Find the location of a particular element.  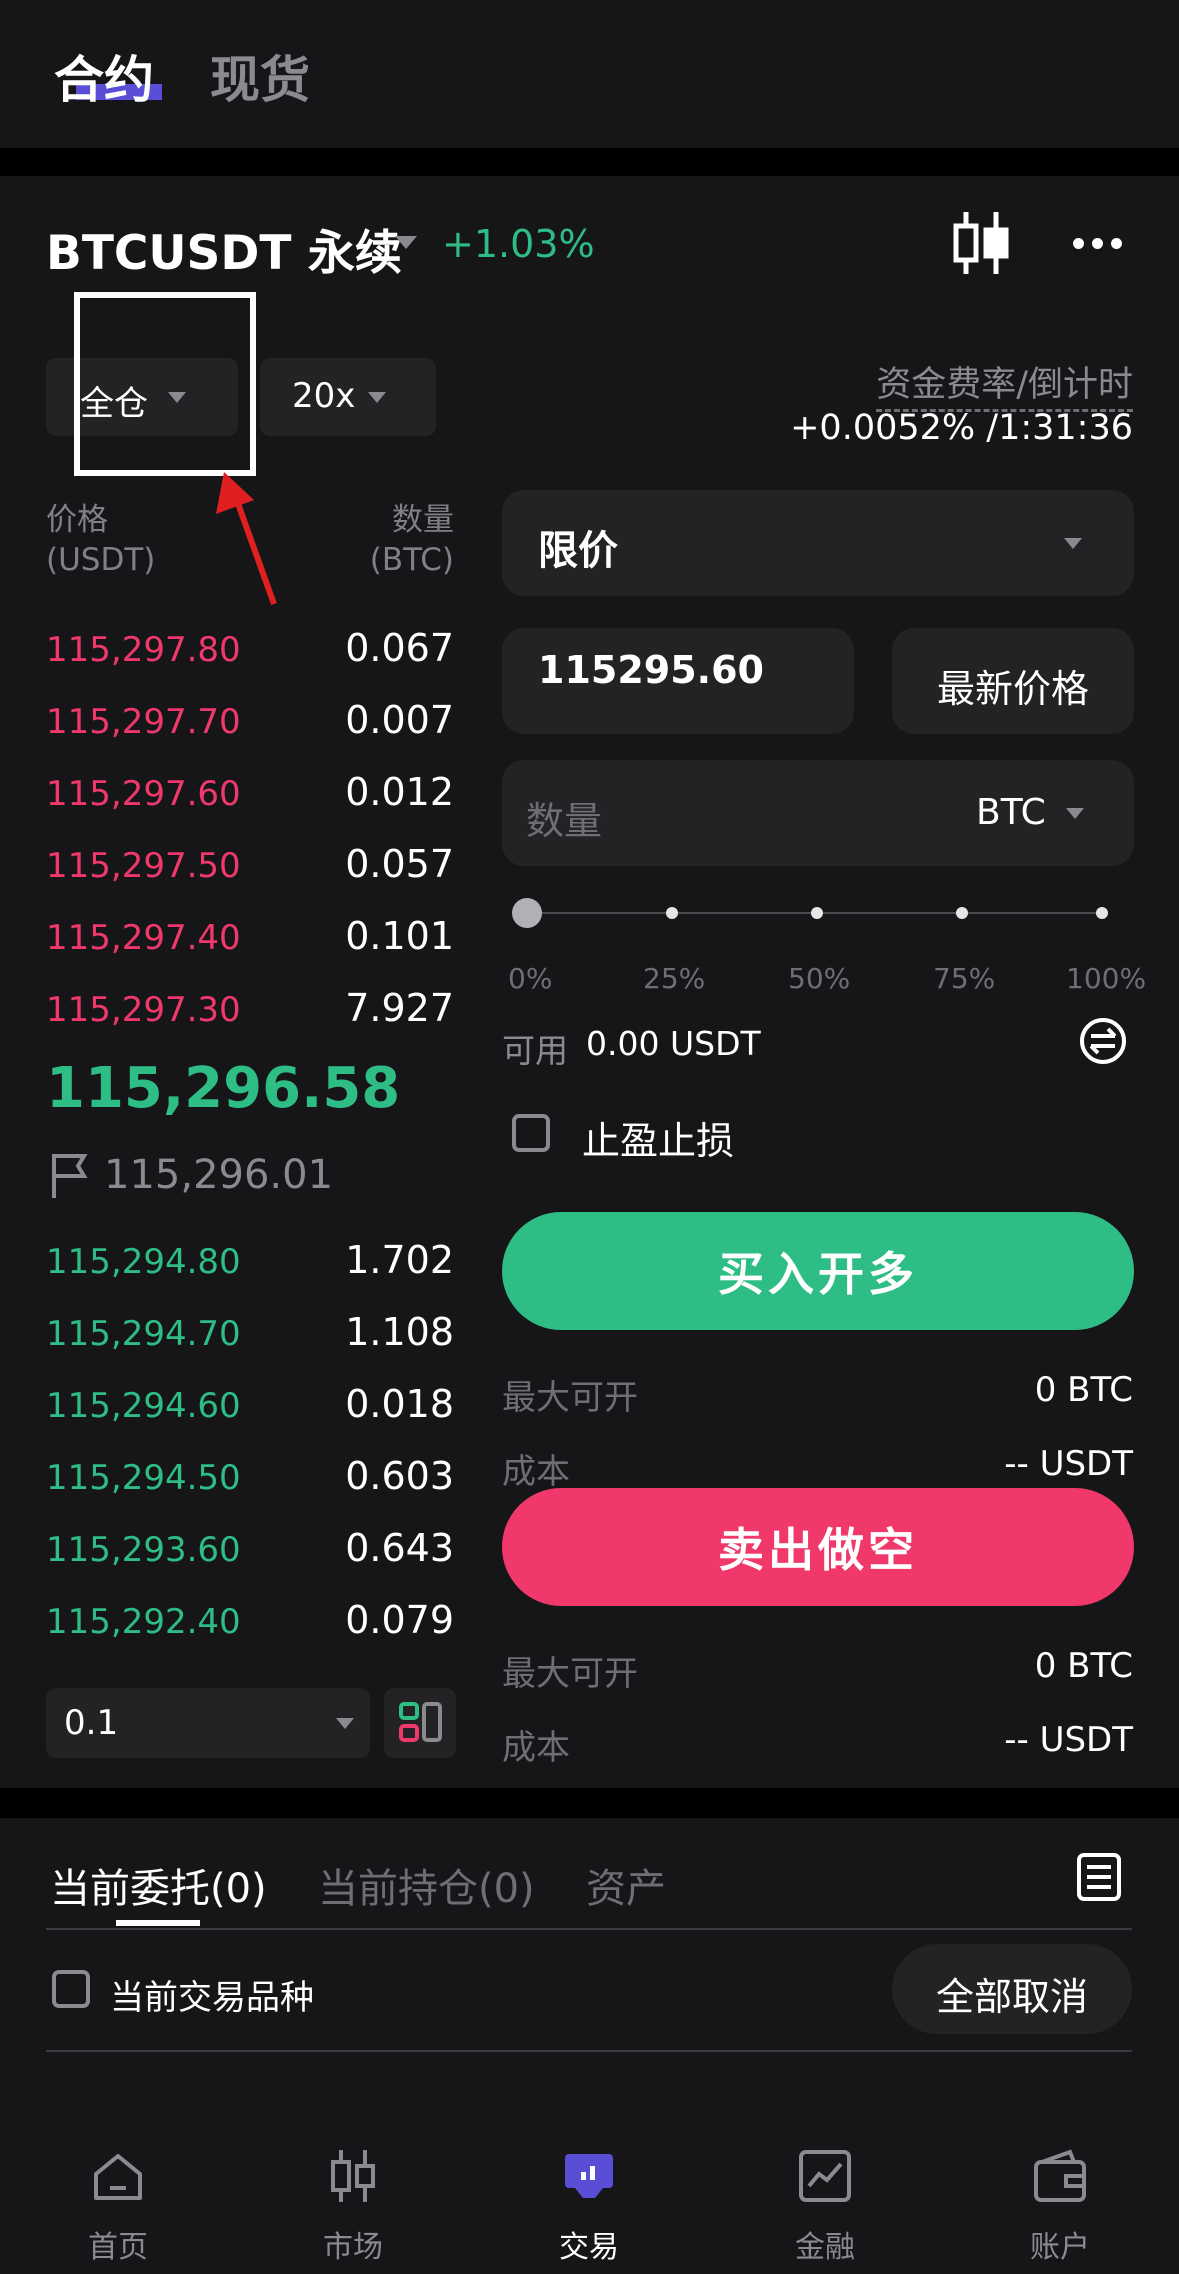

leverage-select: 20x is located at coordinates (348, 397).